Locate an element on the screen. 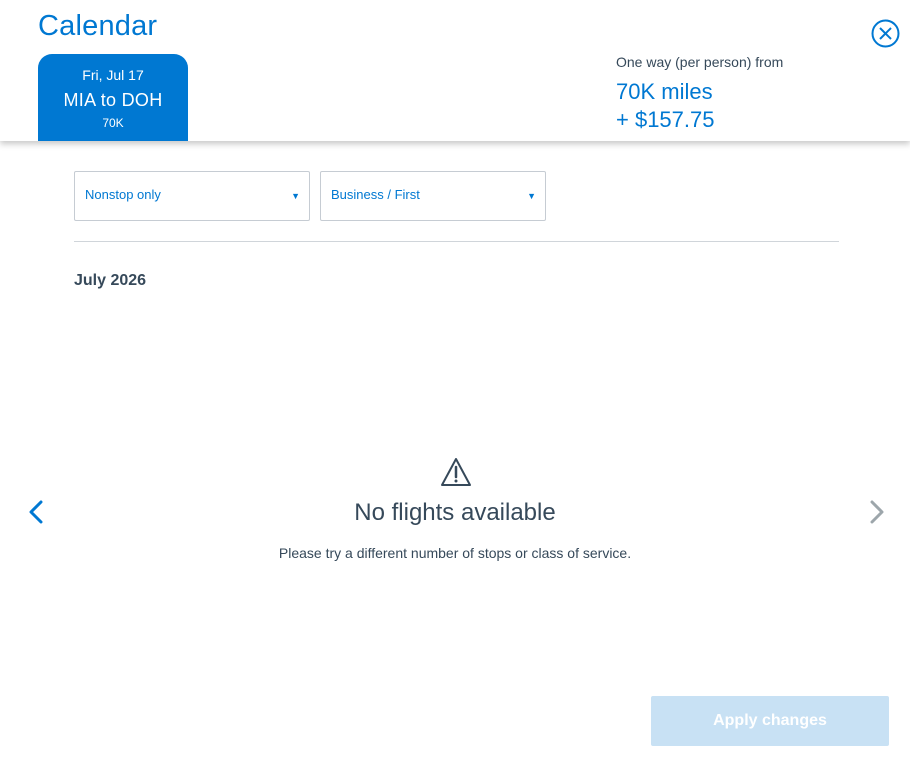 Image resolution: width=910 pixels, height=757 pixels. apply-changes-button: Apply changes is located at coordinates (770, 721).